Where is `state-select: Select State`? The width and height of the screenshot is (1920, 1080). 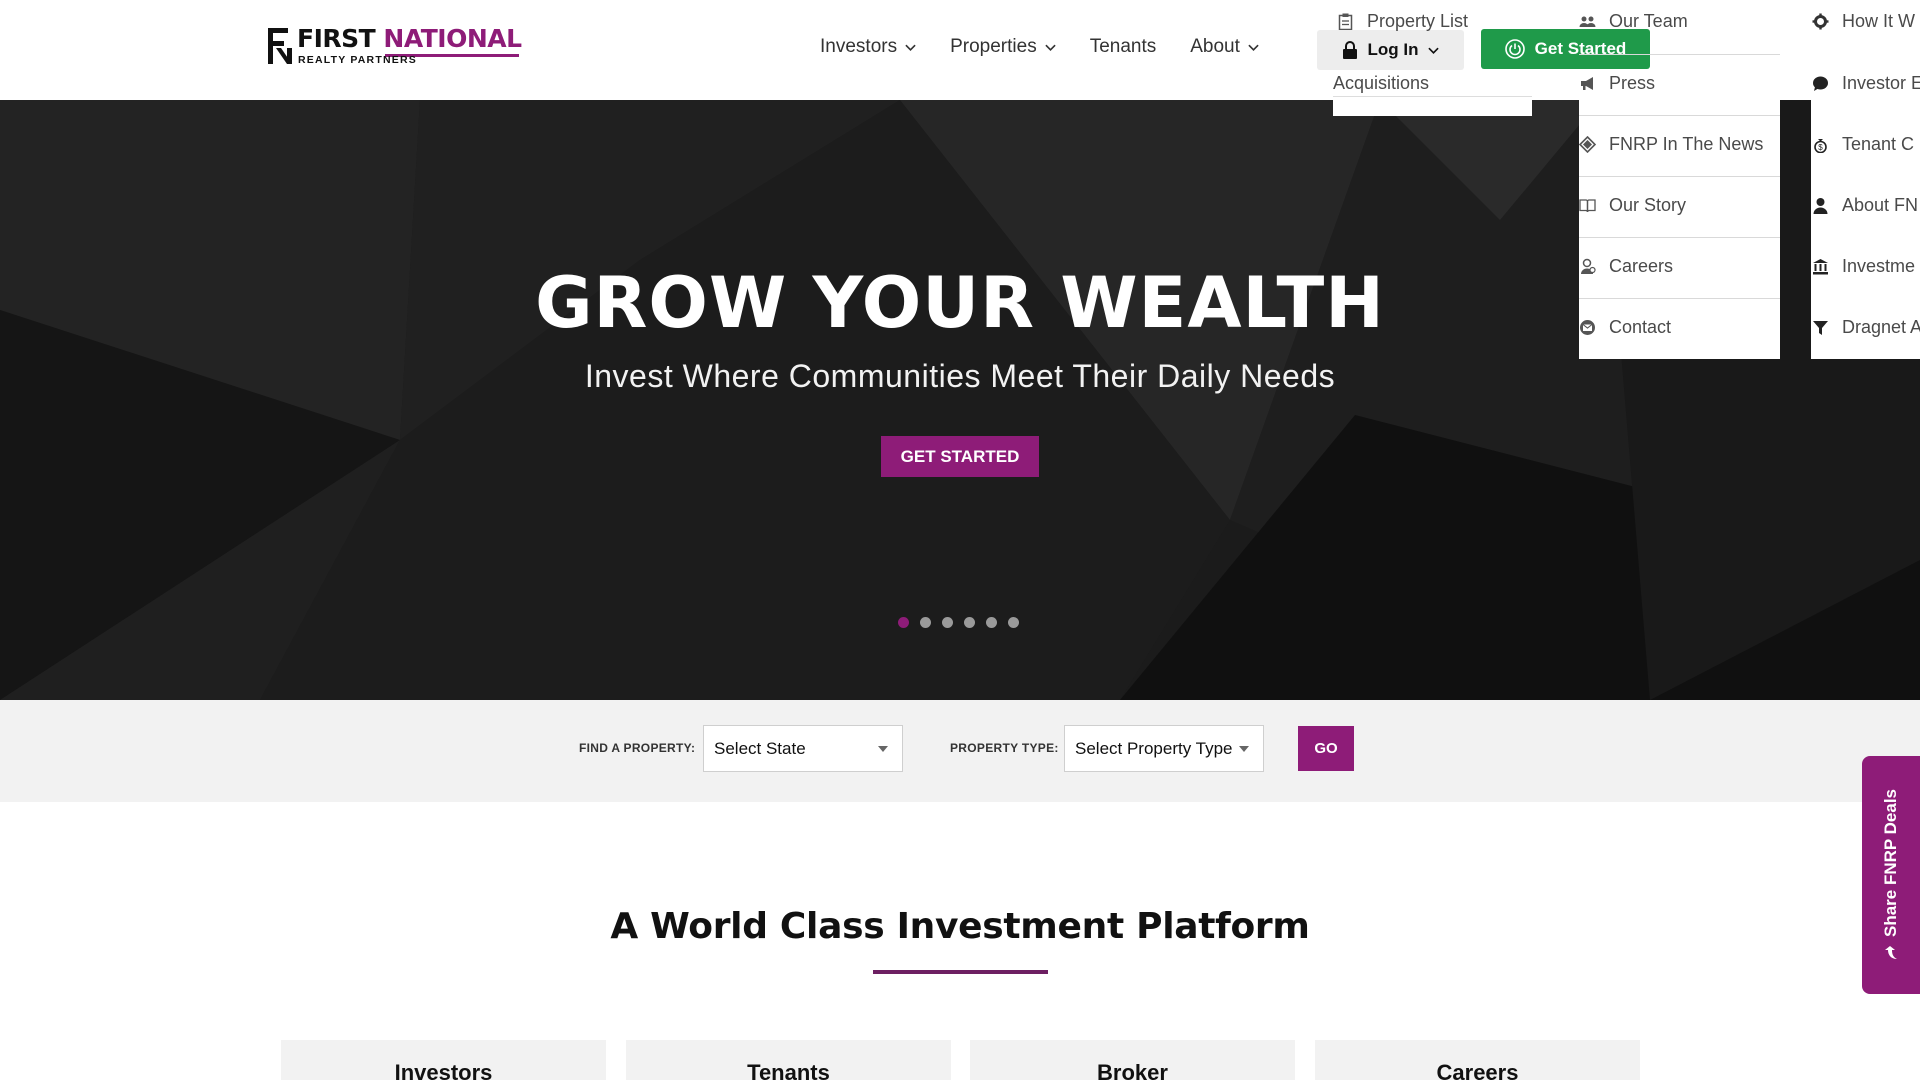
state-select: Select State is located at coordinates (803, 748).